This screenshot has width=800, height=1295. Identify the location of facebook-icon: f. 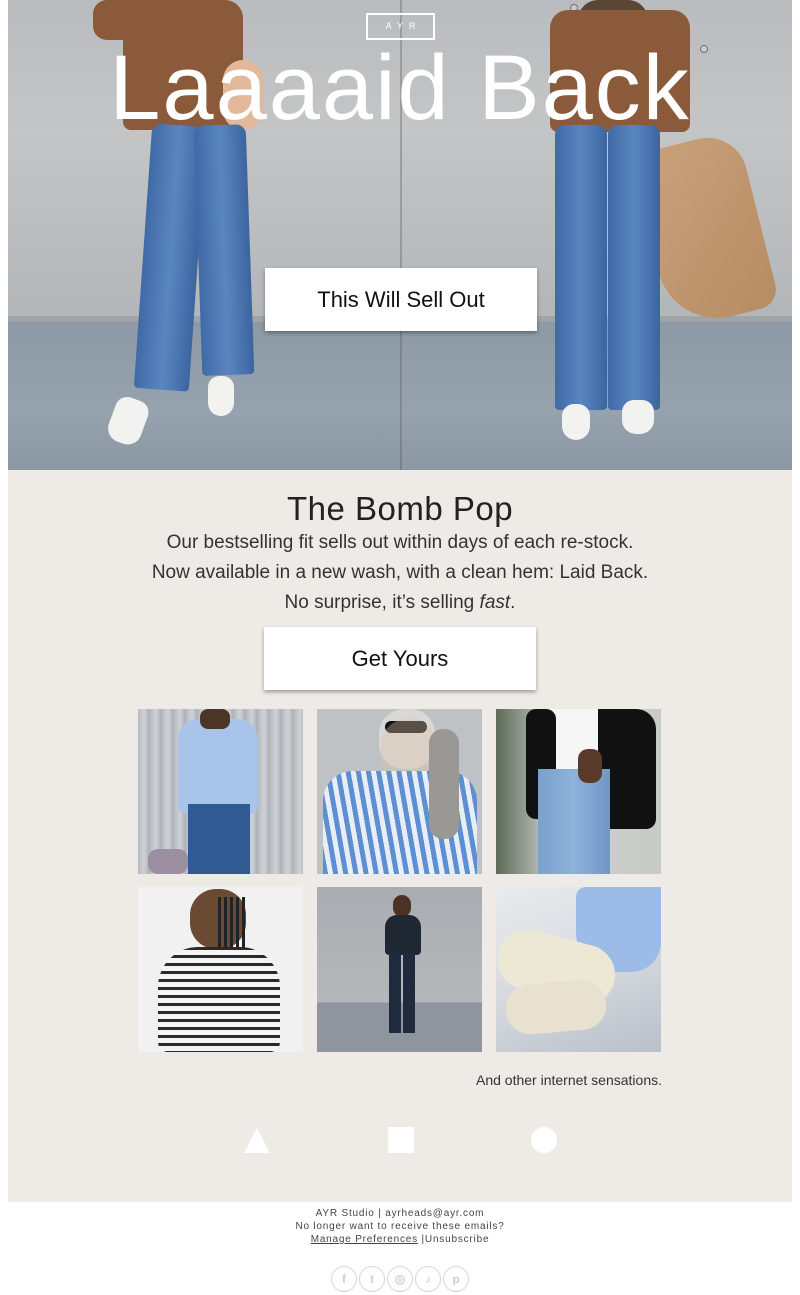
(344, 1279).